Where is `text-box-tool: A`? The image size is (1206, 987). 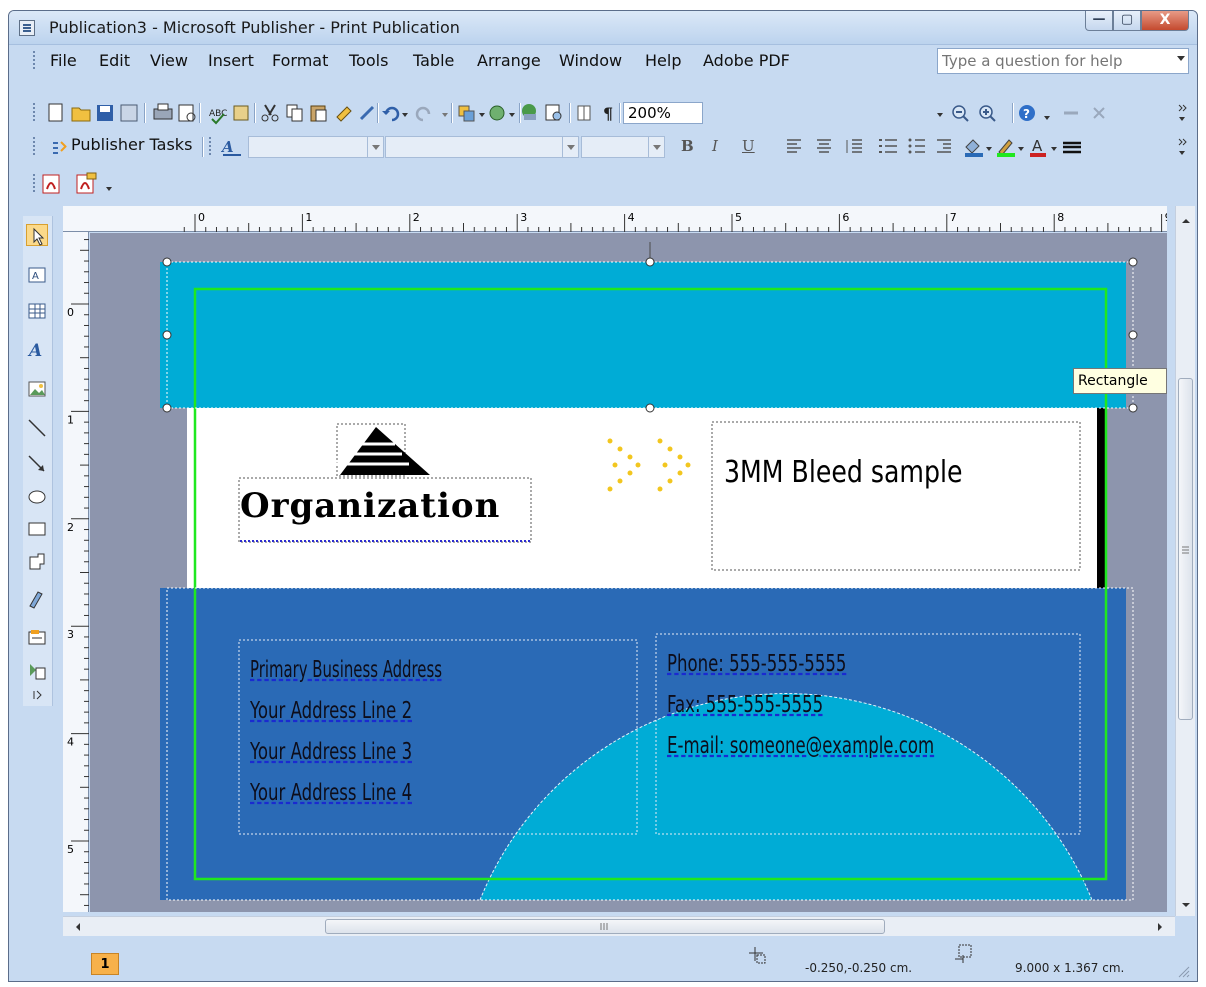
text-box-tool: A is located at coordinates (37, 275).